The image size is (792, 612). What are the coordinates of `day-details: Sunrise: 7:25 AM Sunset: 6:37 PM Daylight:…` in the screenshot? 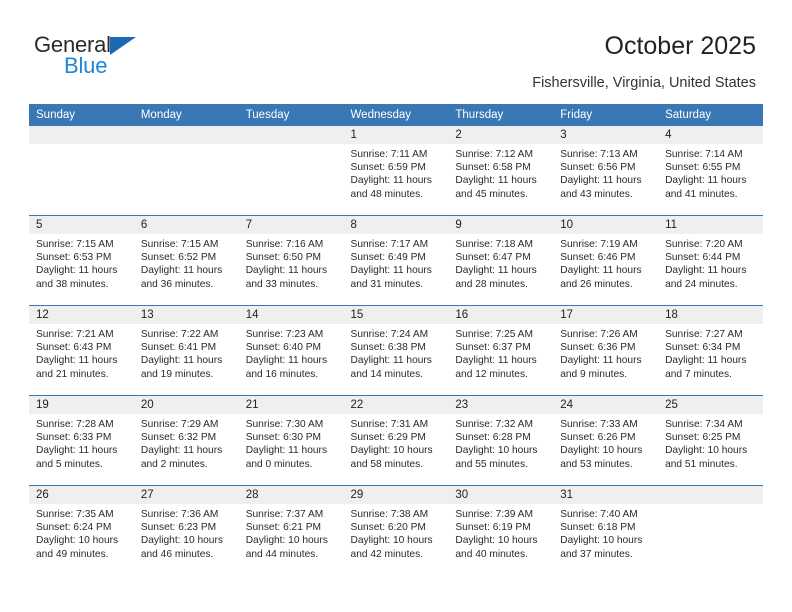 It's located at (500, 352).